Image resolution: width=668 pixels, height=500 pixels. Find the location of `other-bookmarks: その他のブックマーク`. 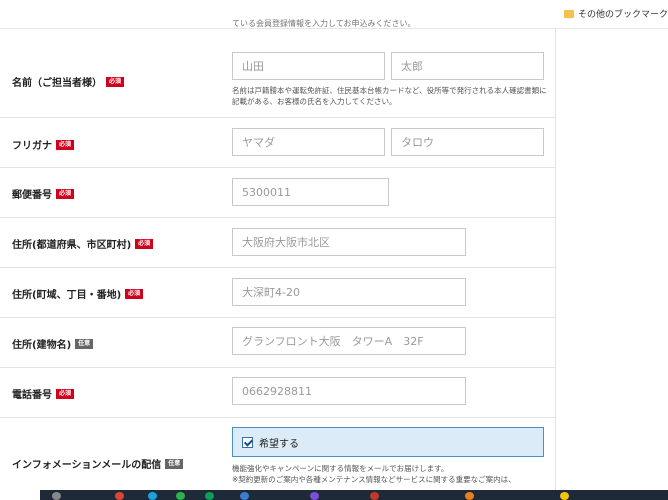

other-bookmarks: その他のブックマーク is located at coordinates (615, 13).